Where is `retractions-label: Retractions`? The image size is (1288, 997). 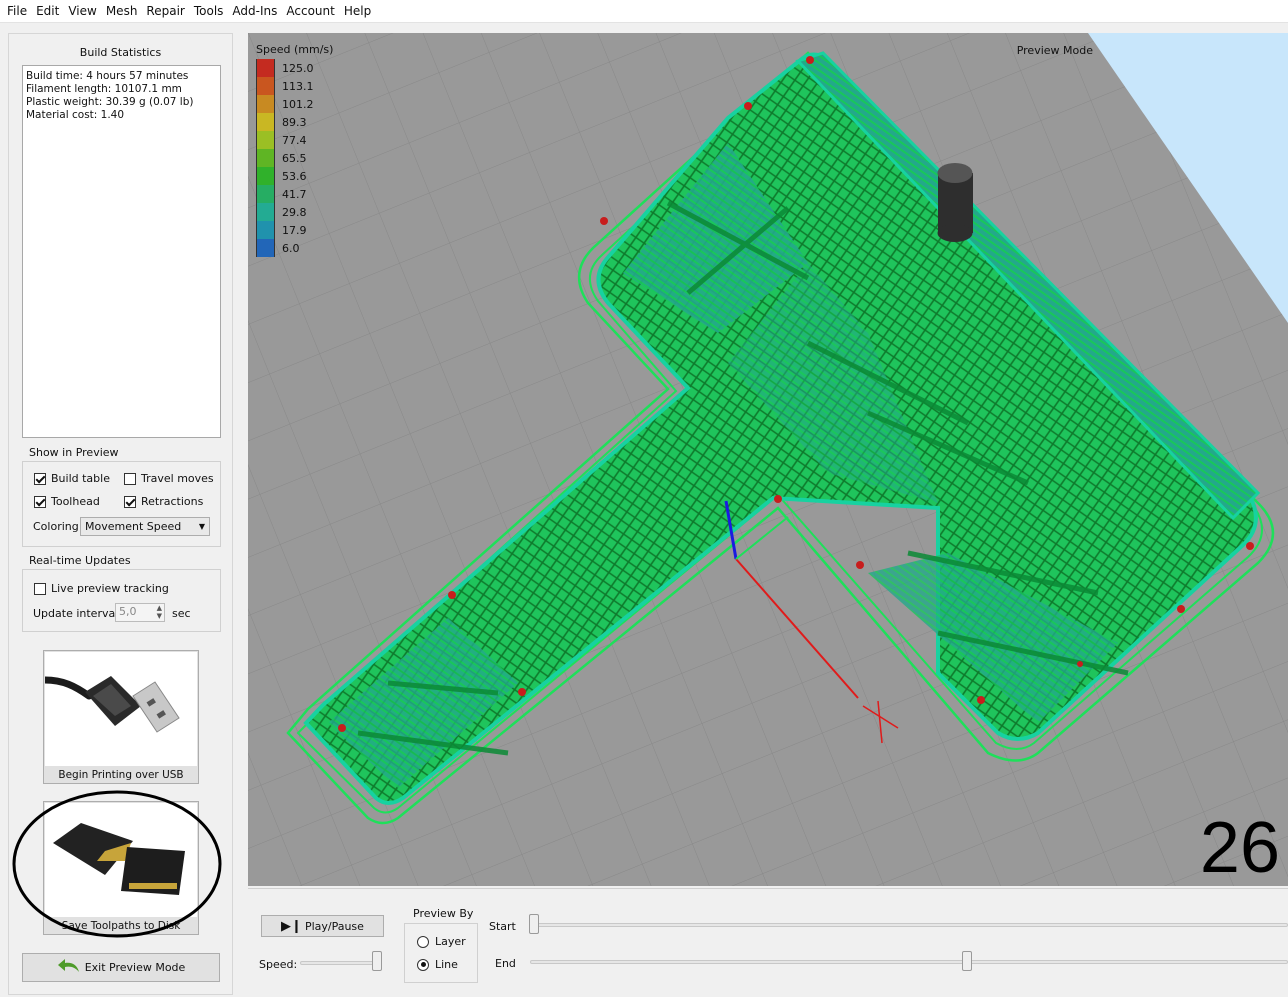 retractions-label: Retractions is located at coordinates (172, 501).